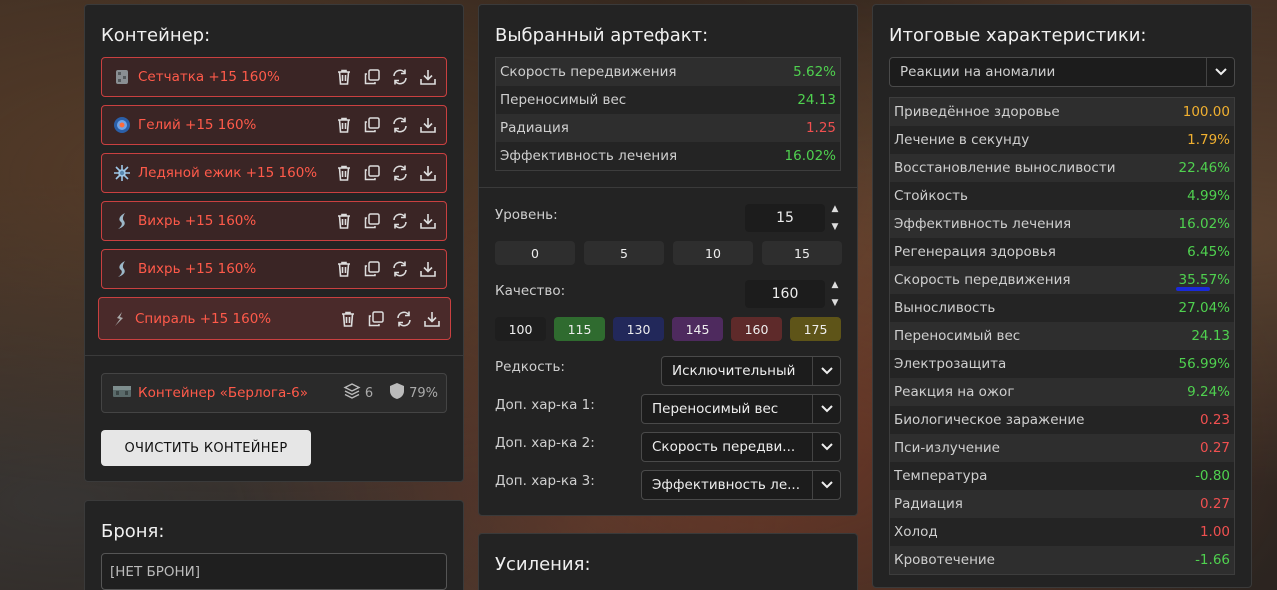 The height and width of the screenshot is (590, 1277). What do you see at coordinates (274, 318) in the screenshot?
I see `artifact-slot: Спираль +15 160%` at bounding box center [274, 318].